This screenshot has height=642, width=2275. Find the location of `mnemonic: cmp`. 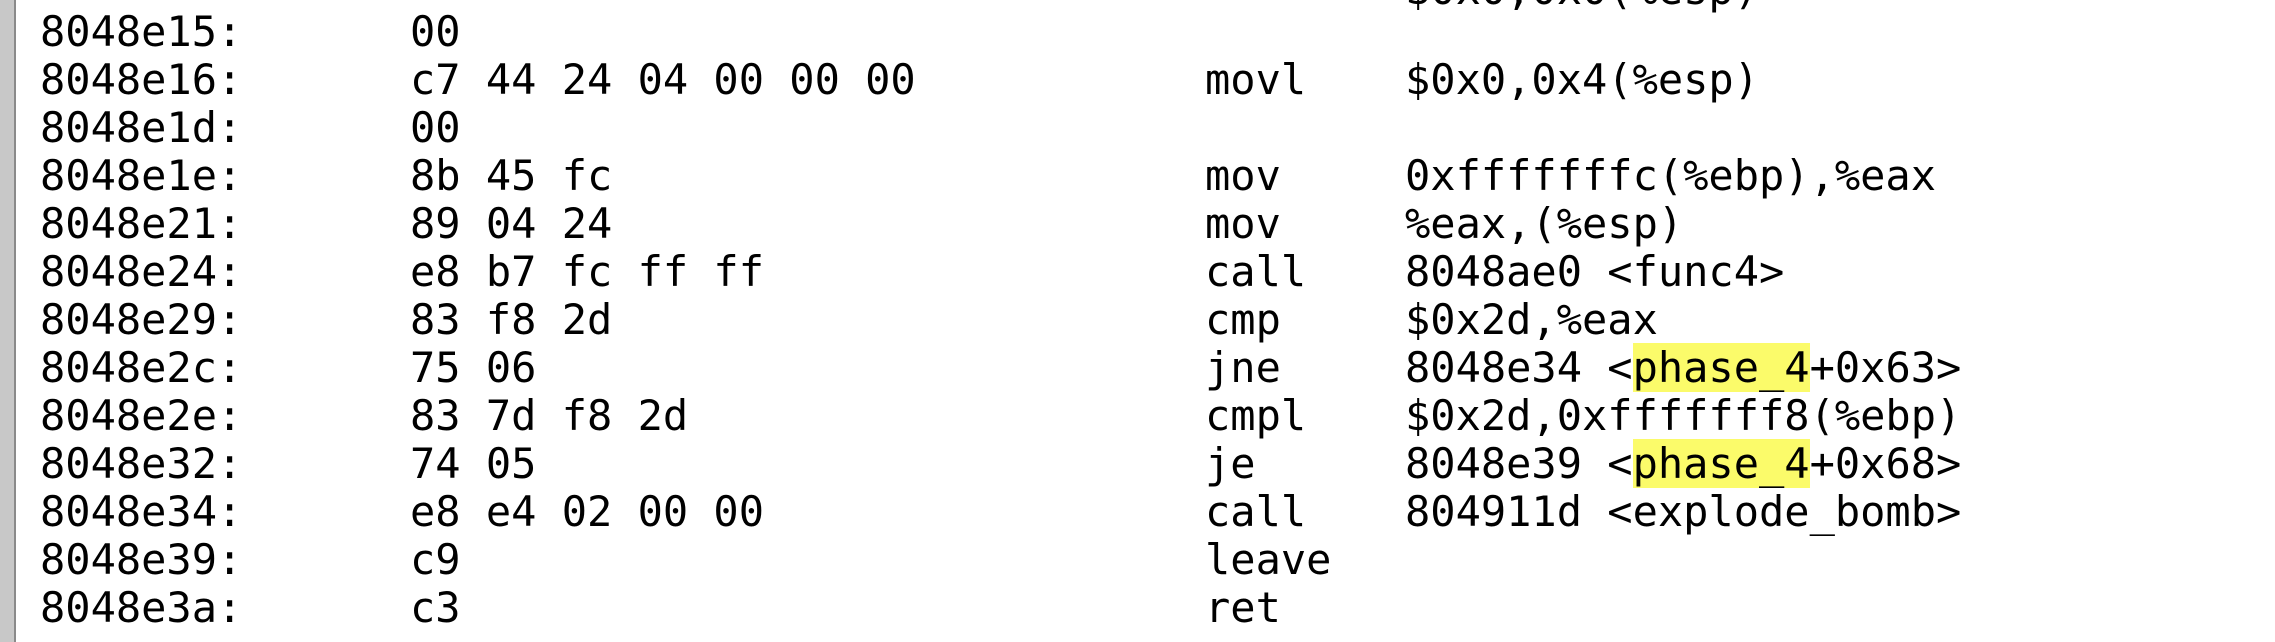

mnemonic: cmp is located at coordinates (1243, 319).